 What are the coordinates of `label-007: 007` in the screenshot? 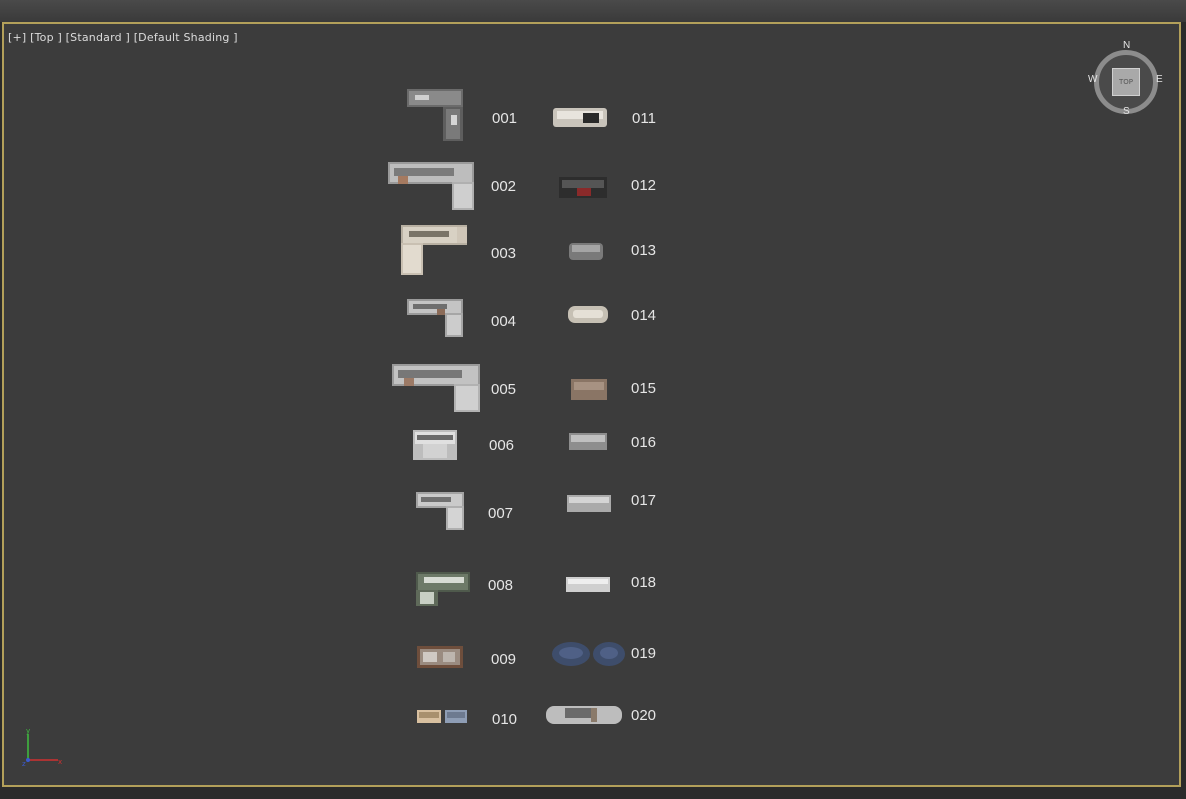 It's located at (501, 513).